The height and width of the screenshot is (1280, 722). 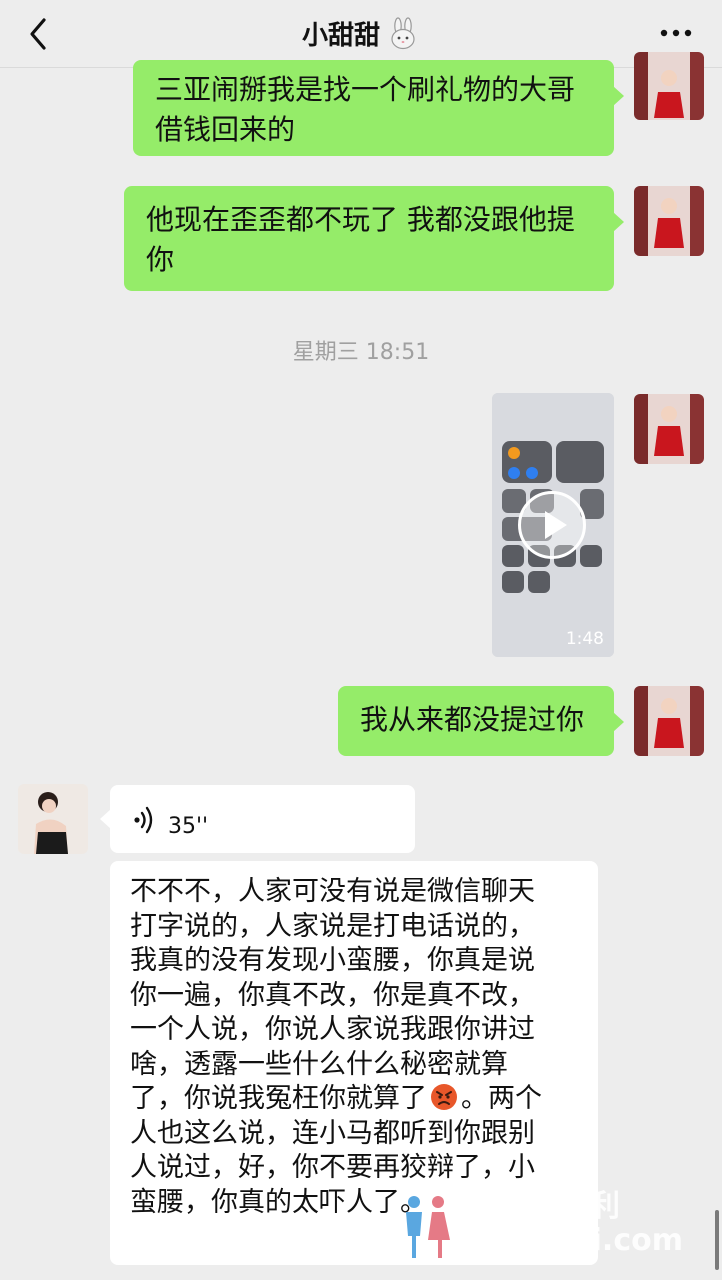 I want to click on video-duration: 1:48, so click(x=584, y=639).